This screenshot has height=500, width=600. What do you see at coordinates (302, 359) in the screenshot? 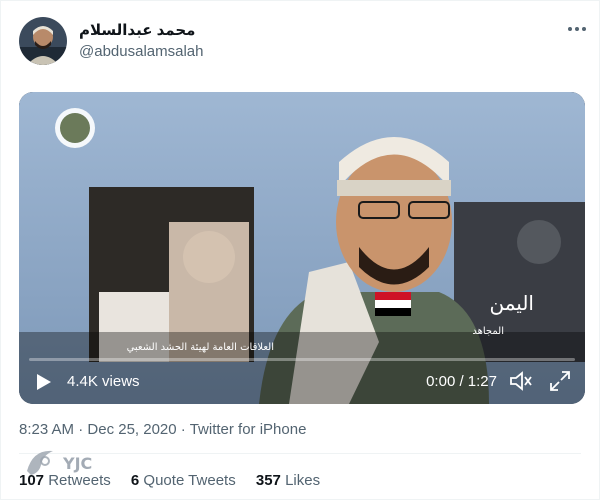
I see `video-progress-bar` at bounding box center [302, 359].